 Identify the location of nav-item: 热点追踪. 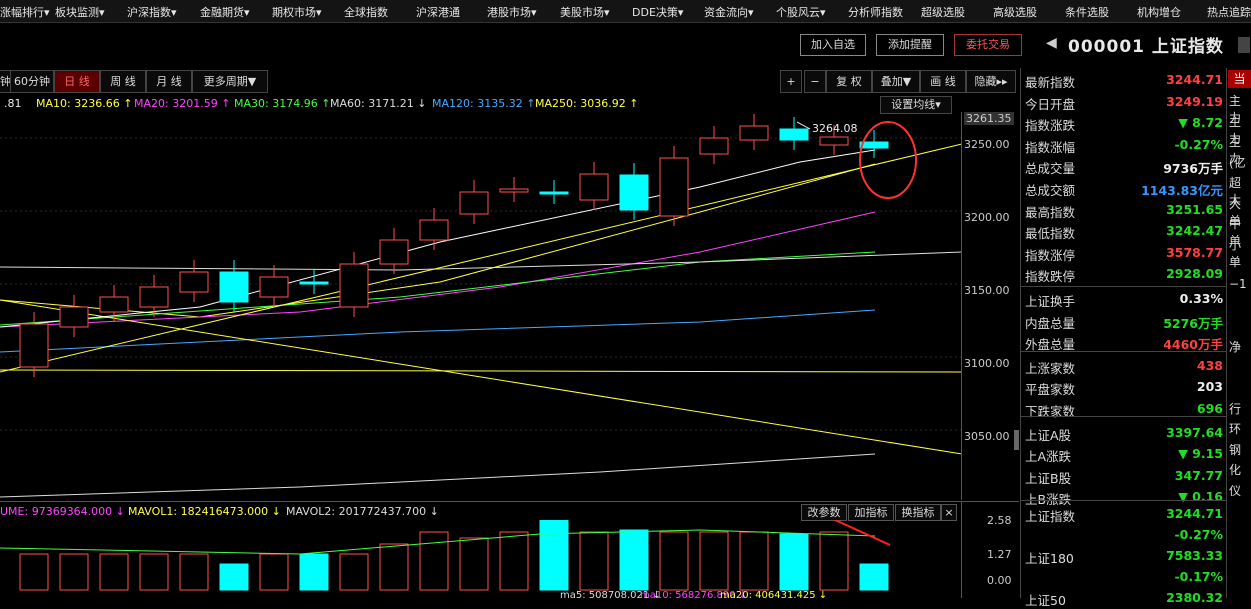
(1229, 12).